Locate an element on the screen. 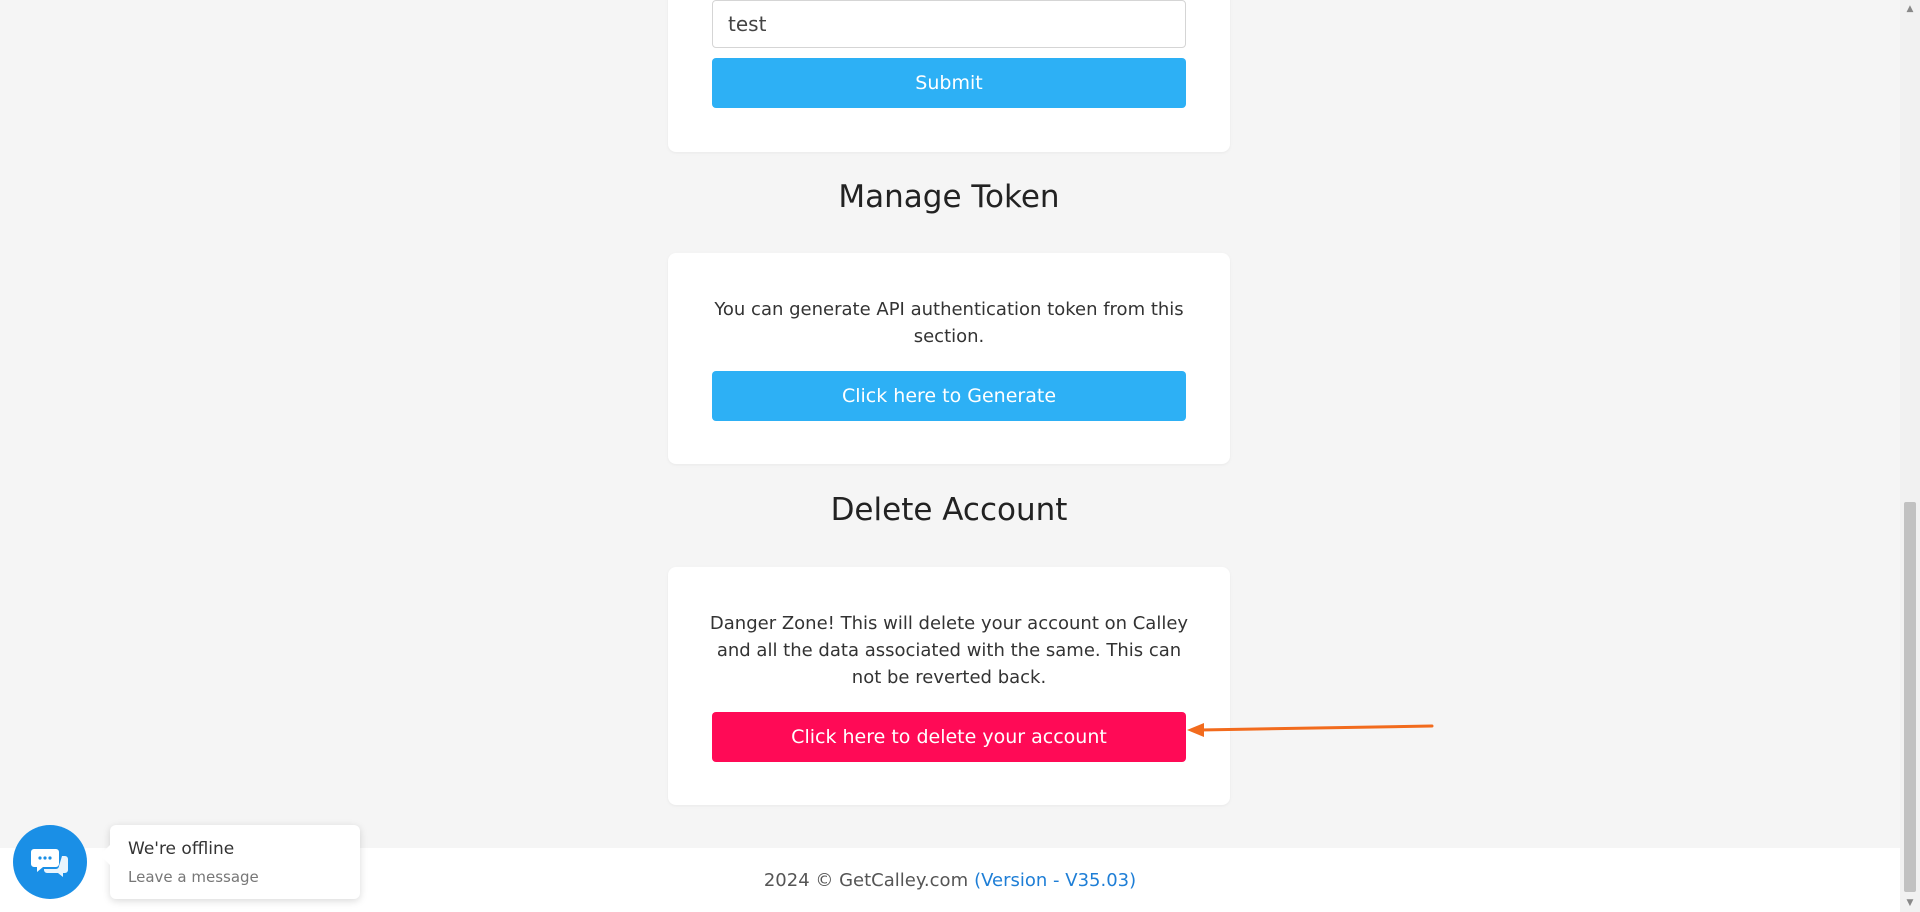 The image size is (1920, 912). annotation-arrow is located at coordinates (1310, 730).